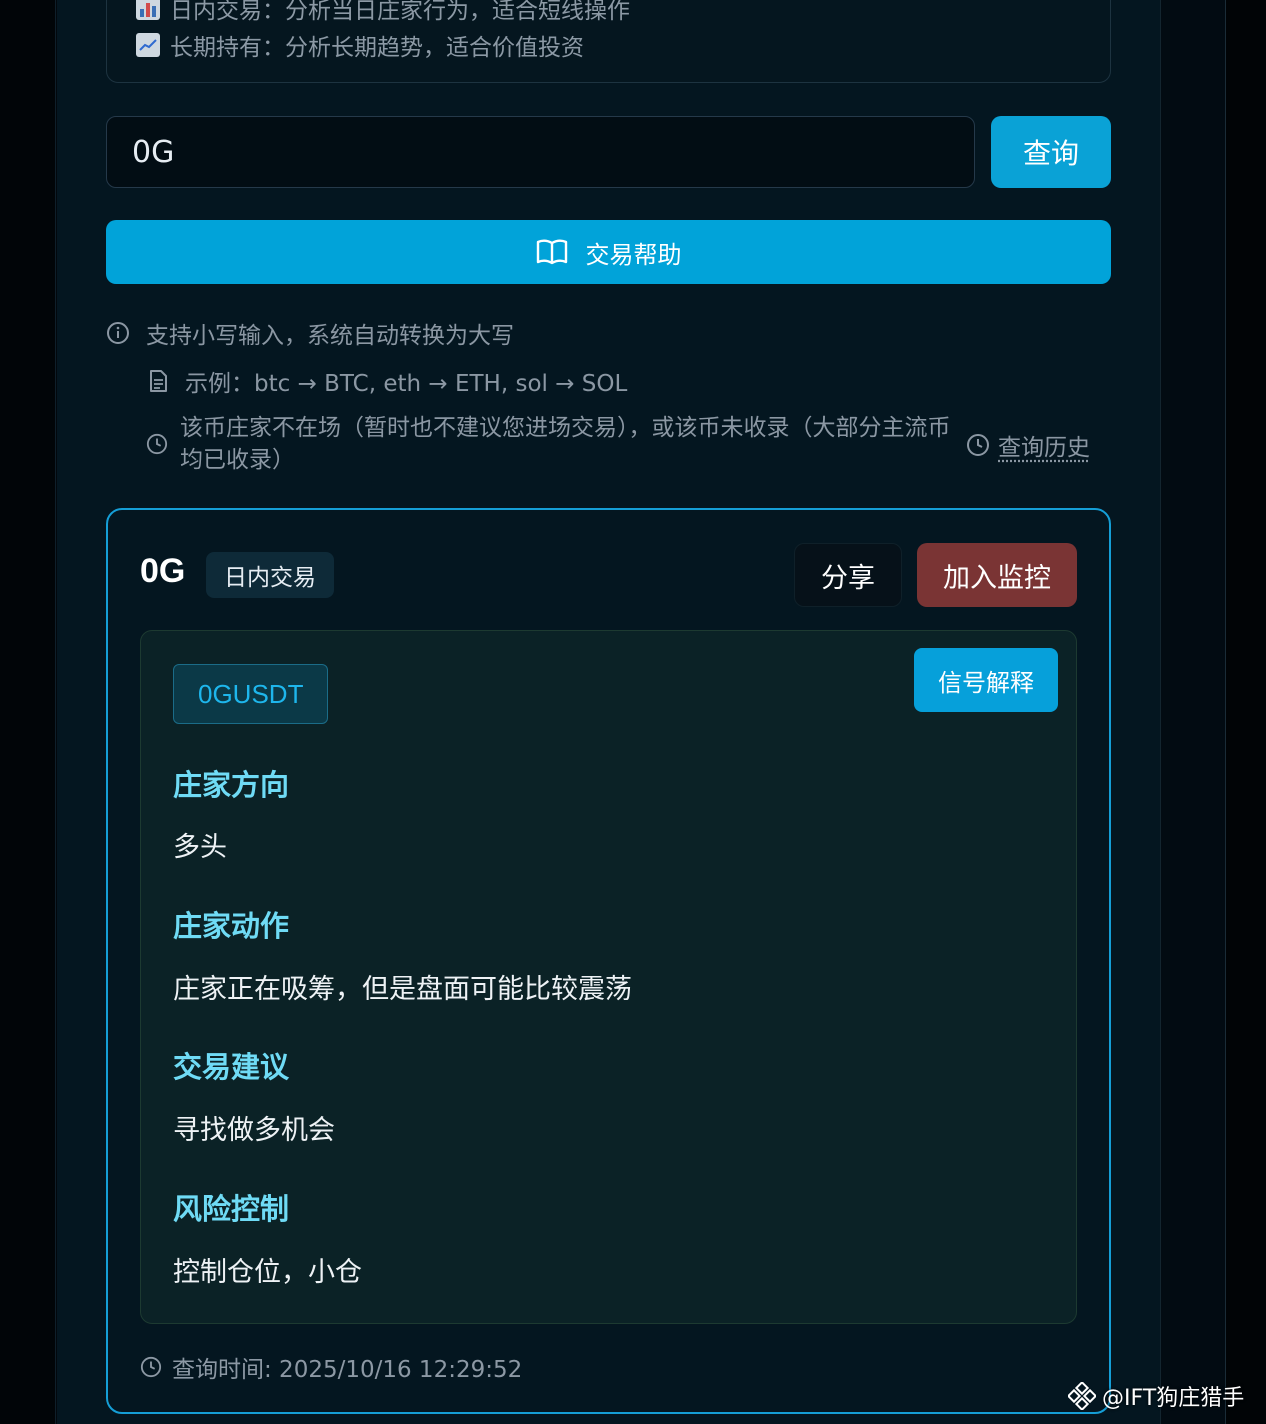  Describe the element at coordinates (383, 12) in the screenshot. I see `mode-line-intraday: 日内交易：分析当日庄家行为，适合短线操作` at that location.